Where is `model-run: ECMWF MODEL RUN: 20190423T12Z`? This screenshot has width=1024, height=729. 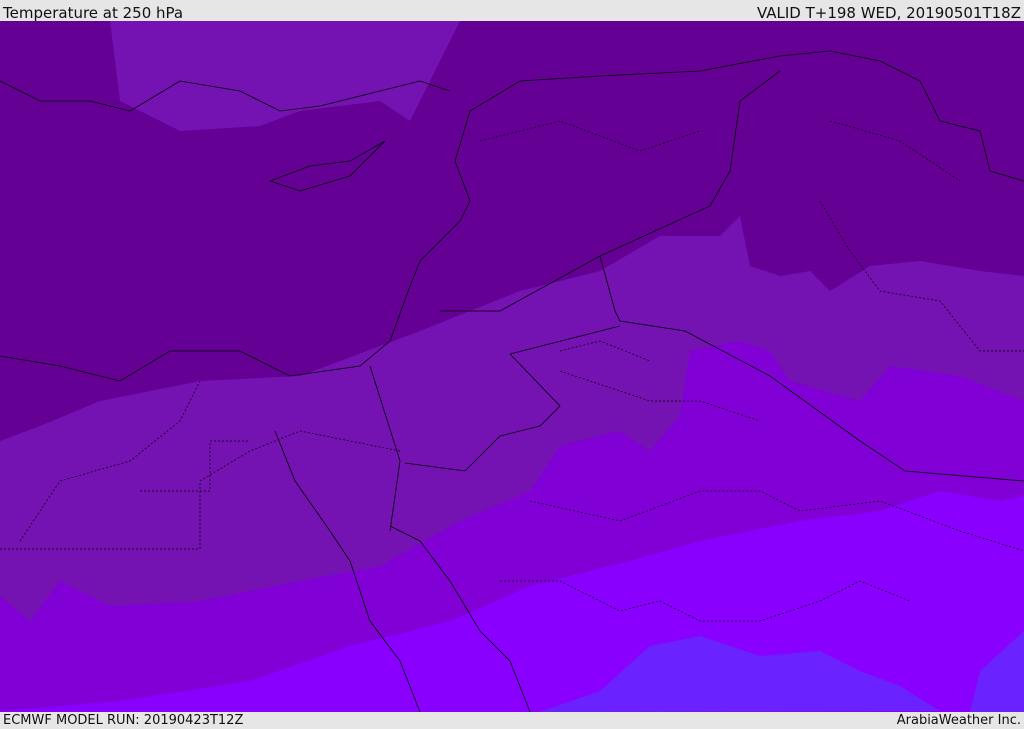
model-run: ECMWF MODEL RUN: 20190423T12Z is located at coordinates (123, 720).